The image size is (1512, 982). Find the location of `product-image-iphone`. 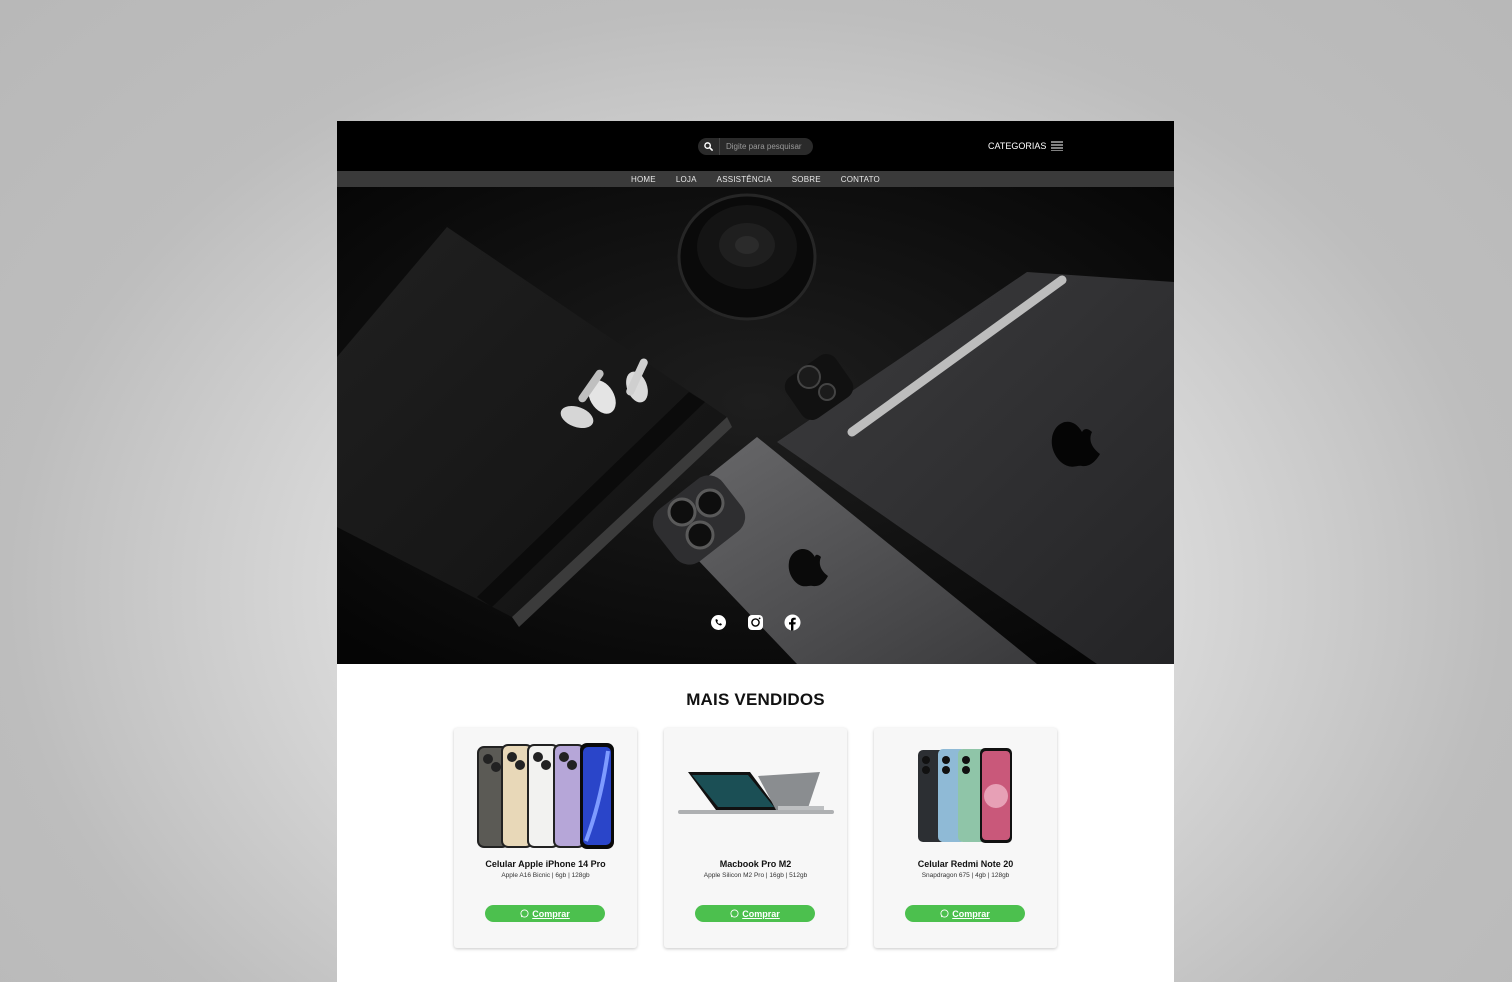

product-image-iphone is located at coordinates (545, 795).